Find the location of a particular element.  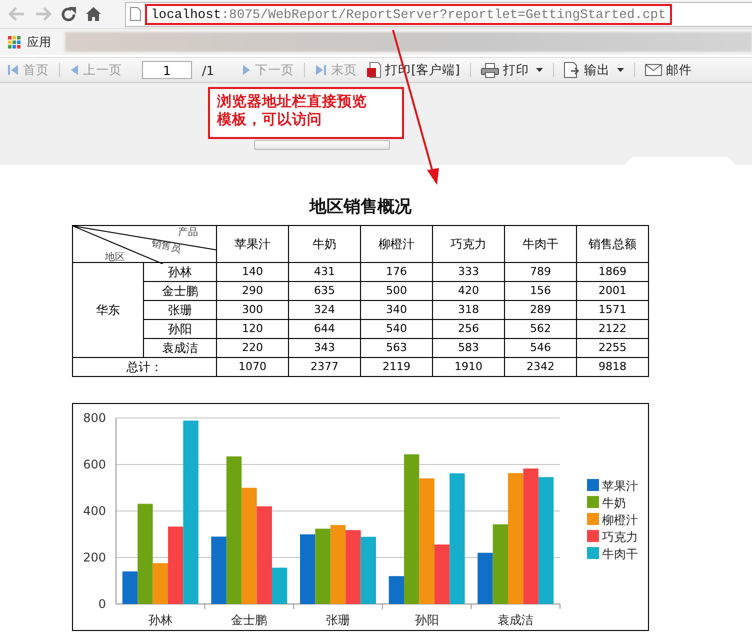

table-cell: 289 is located at coordinates (540, 310).